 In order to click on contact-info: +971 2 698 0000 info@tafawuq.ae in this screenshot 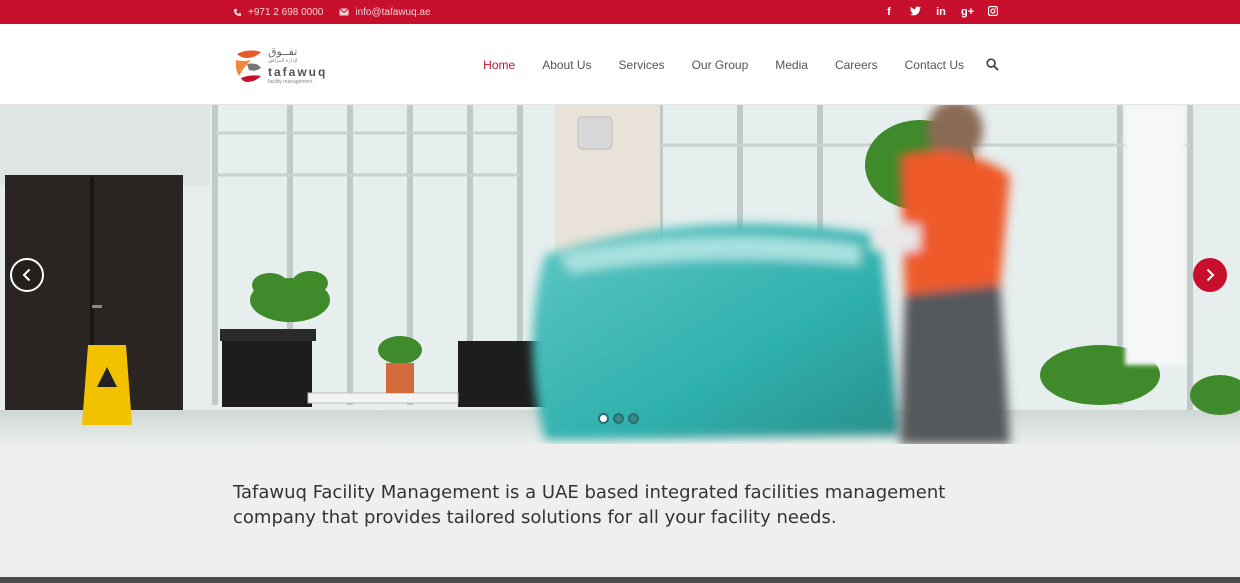, I will do `click(331, 12)`.